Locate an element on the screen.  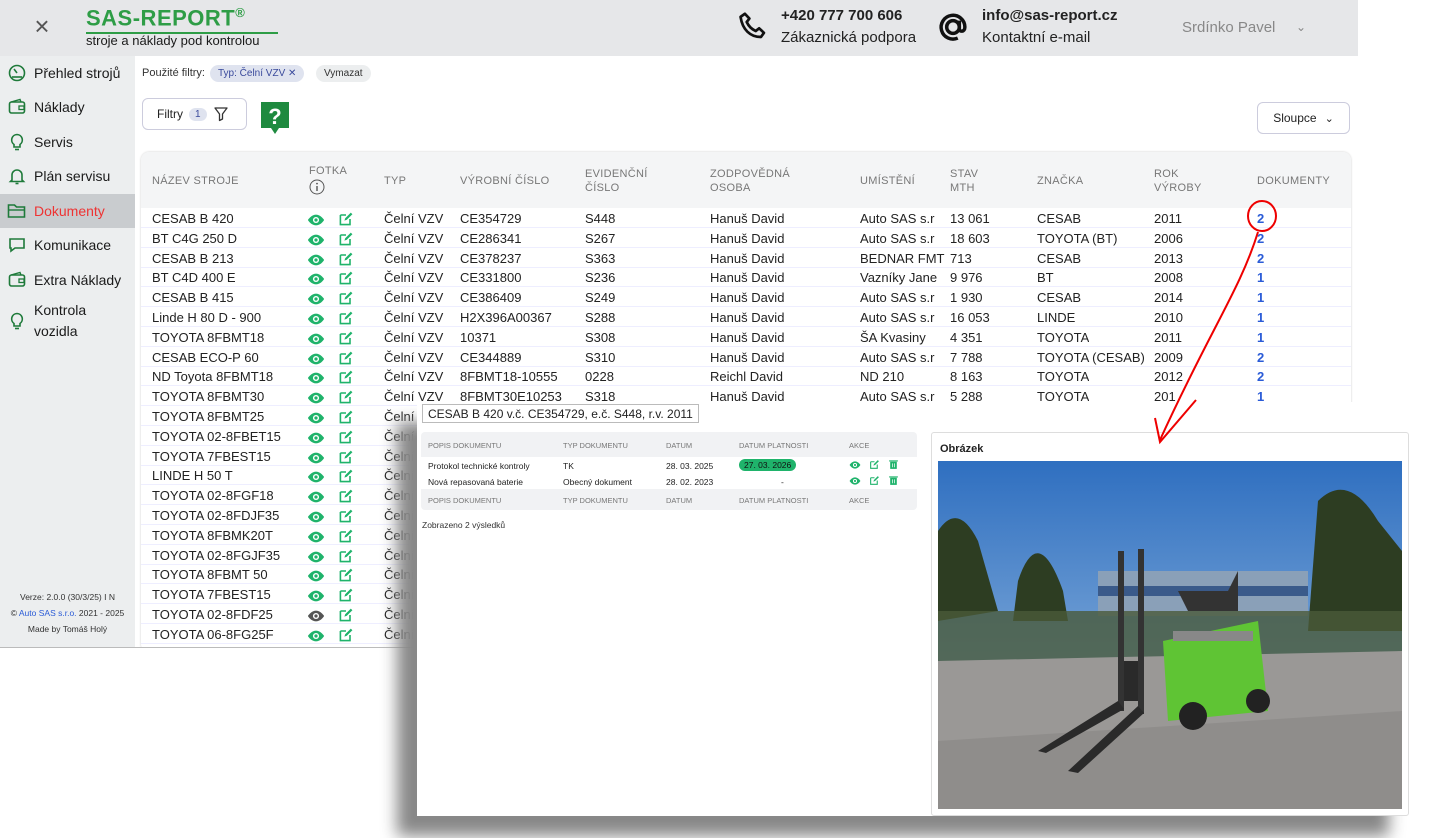
cell-year: 2009 is located at coordinates (1168, 357).